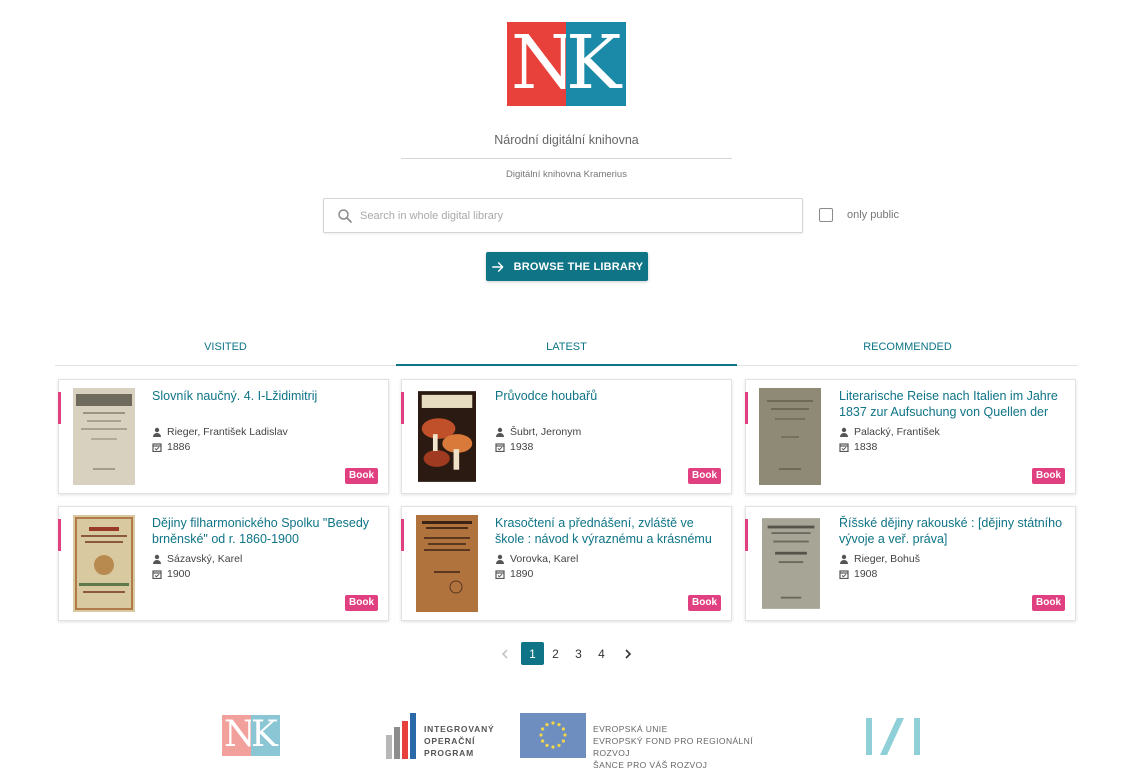 The image size is (1141, 783). What do you see at coordinates (907, 347) in the screenshot?
I see `tab-recommended: RECOMMENDED` at bounding box center [907, 347].